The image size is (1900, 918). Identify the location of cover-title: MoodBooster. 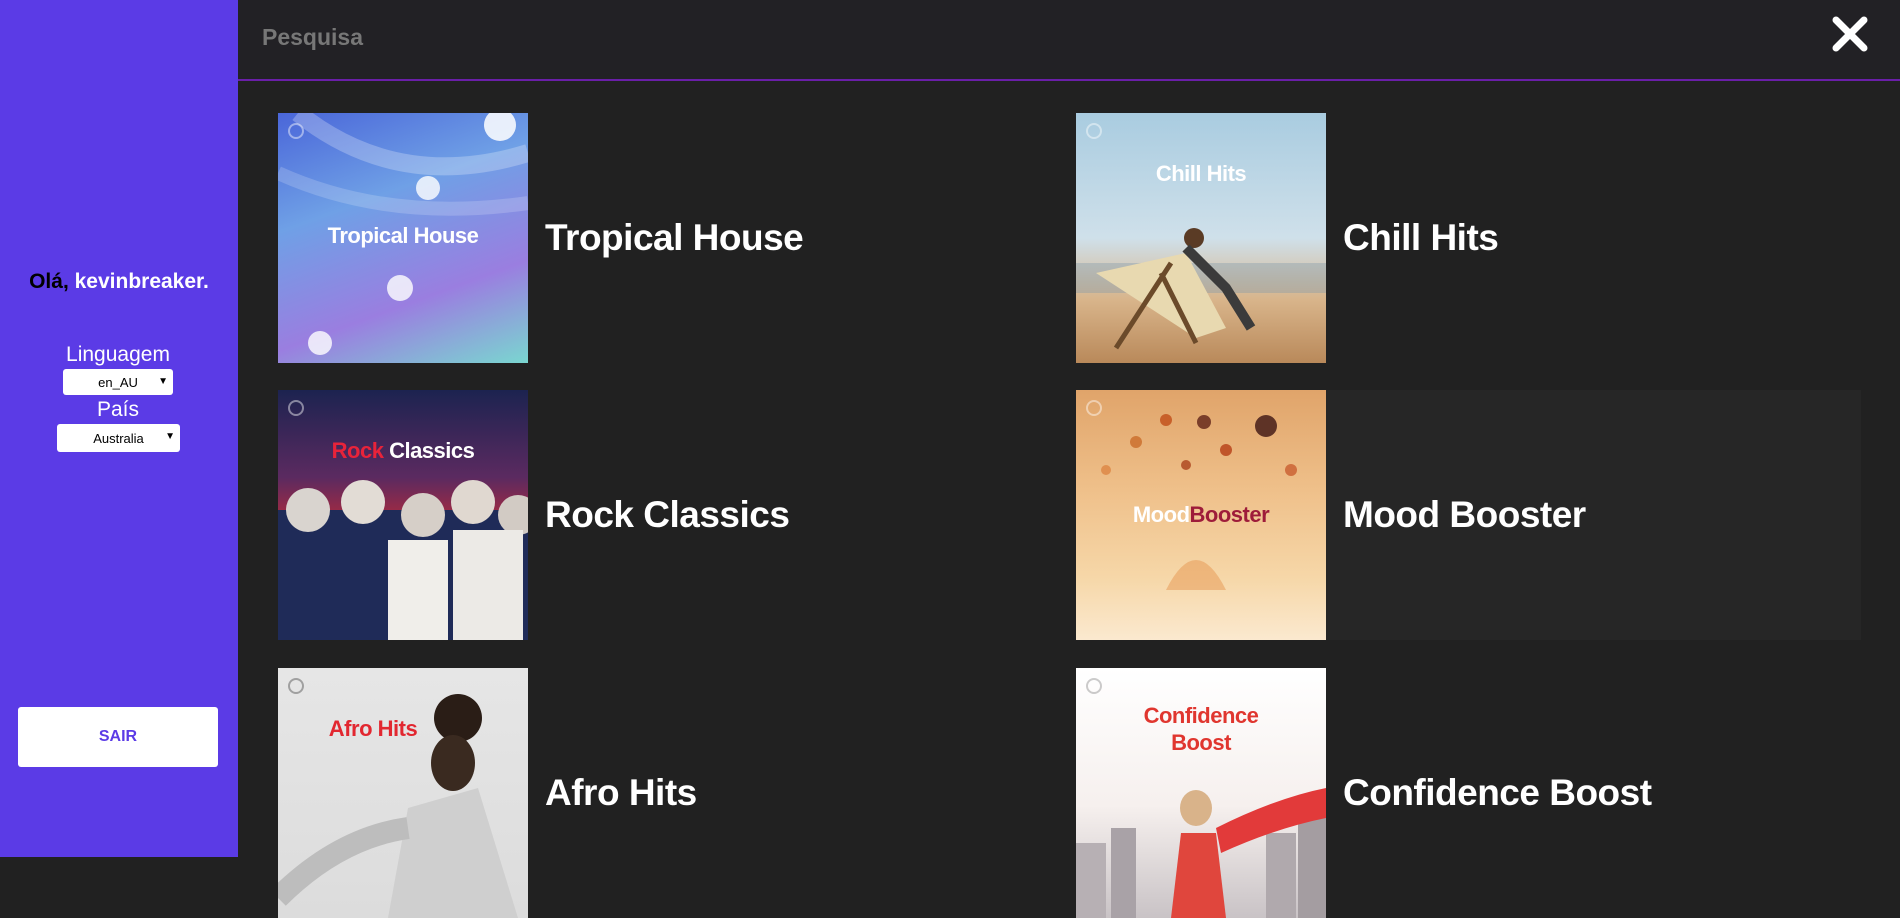
(1201, 515).